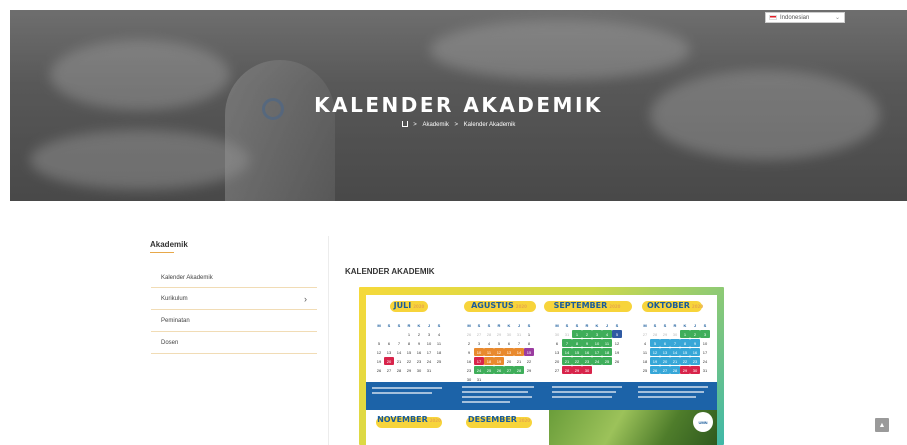 The width and height of the screenshot is (907, 445). What do you see at coordinates (305, 299) in the screenshot?
I see `chevron-right-icon: ›` at bounding box center [305, 299].